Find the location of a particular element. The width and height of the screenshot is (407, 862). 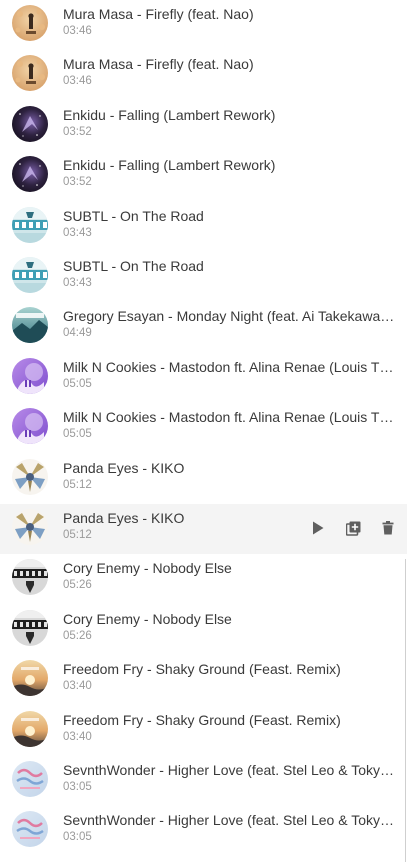

row-actions is located at coordinates (346, 528).